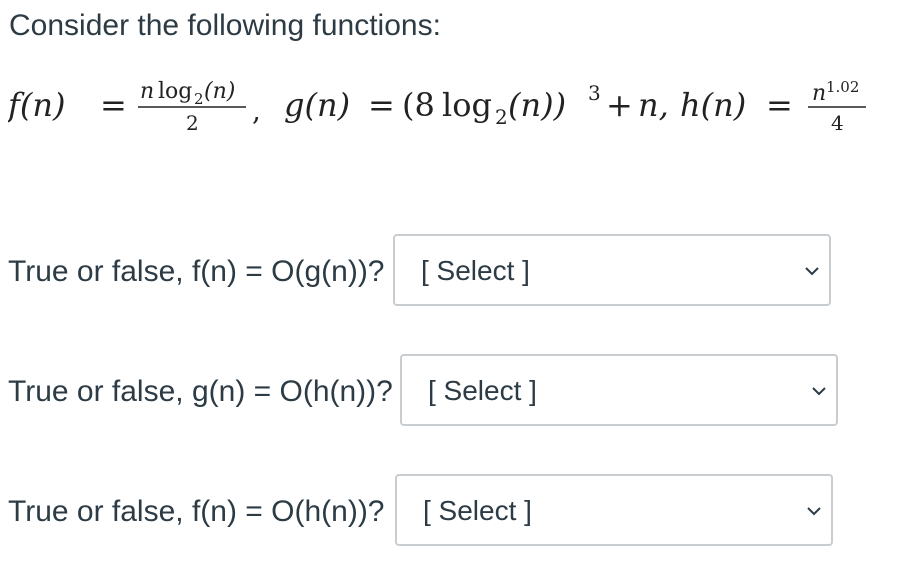 The image size is (910, 582). What do you see at coordinates (653, 105) in the screenshot?
I see `g-n: n,` at bounding box center [653, 105].